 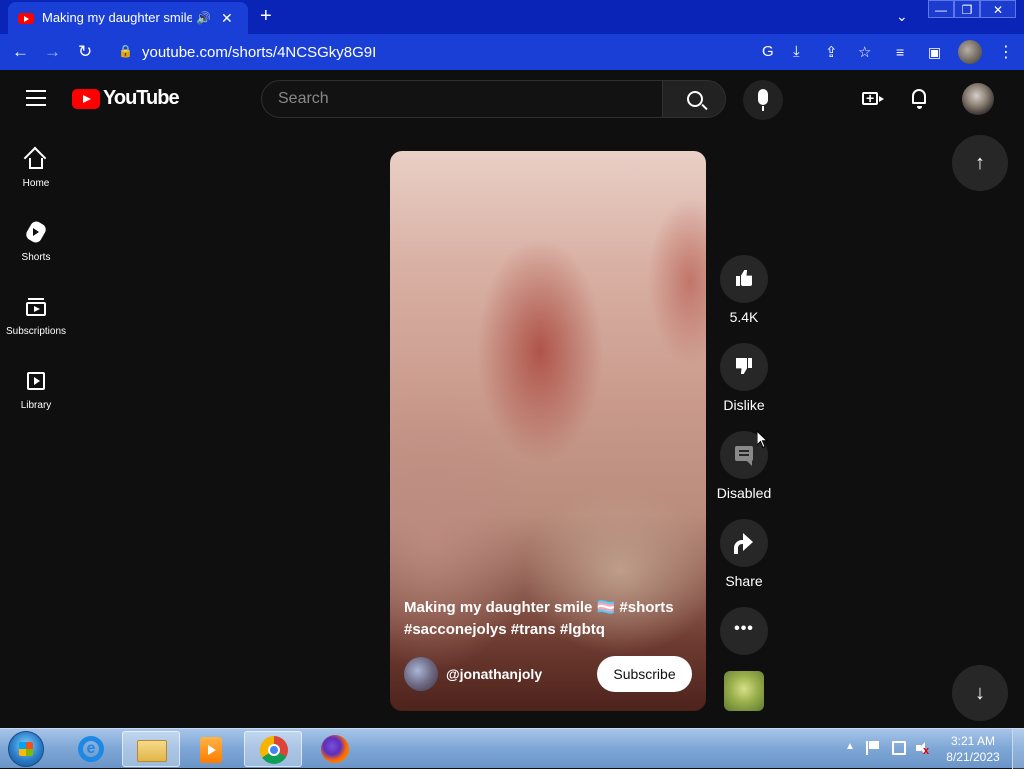 I want to click on browser-tab: Making my daughter smile 🏳️‍⚧️ 🔊 ✕, so click(x=128, y=18).